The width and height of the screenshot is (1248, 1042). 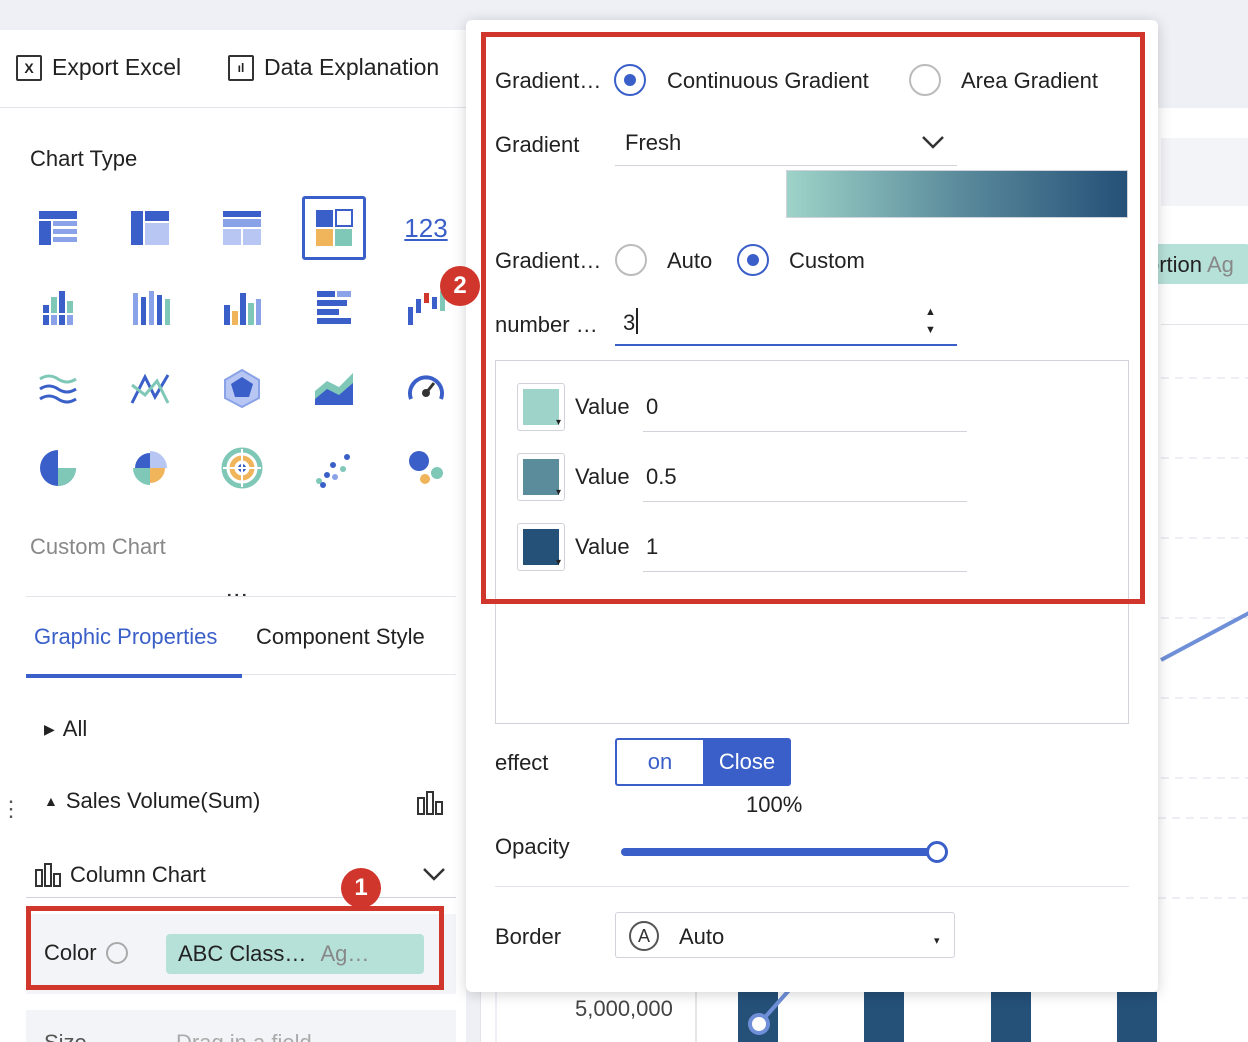 What do you see at coordinates (333, 67) in the screenshot?
I see `data-explanation-button: ıl Data Explanation` at bounding box center [333, 67].